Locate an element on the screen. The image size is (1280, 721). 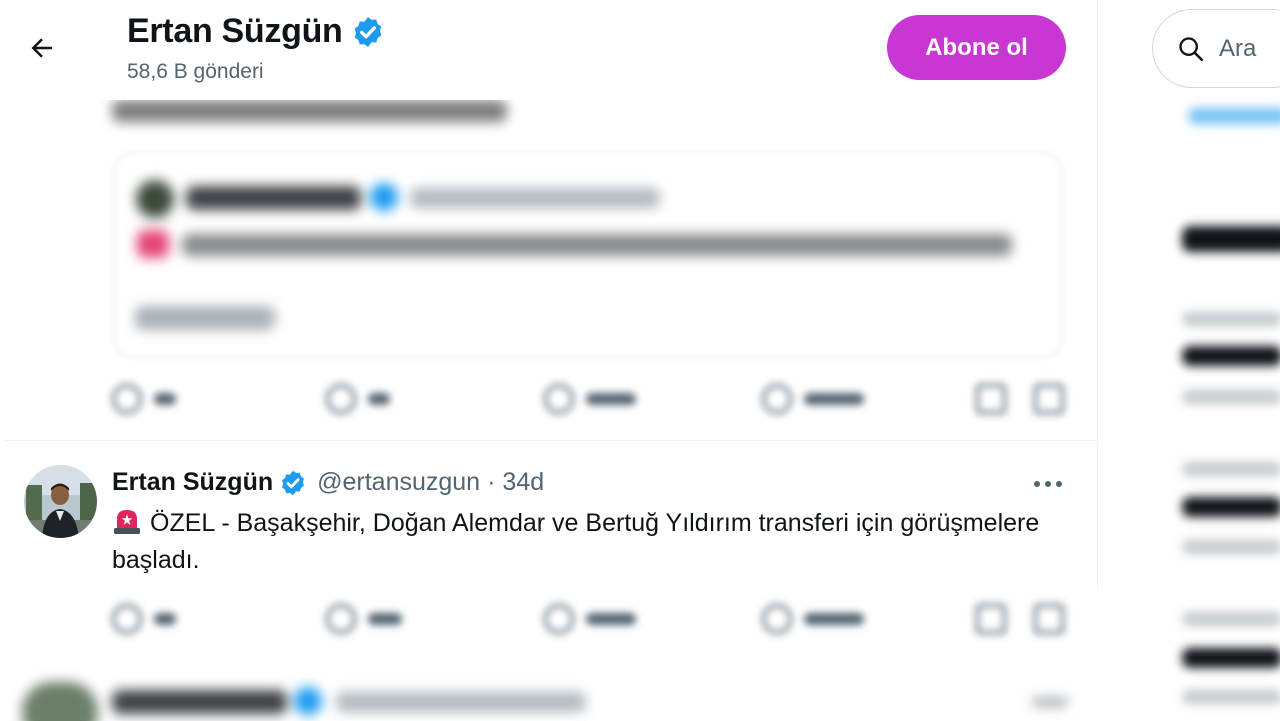
previous-tweet-actions is located at coordinates (548, 400).